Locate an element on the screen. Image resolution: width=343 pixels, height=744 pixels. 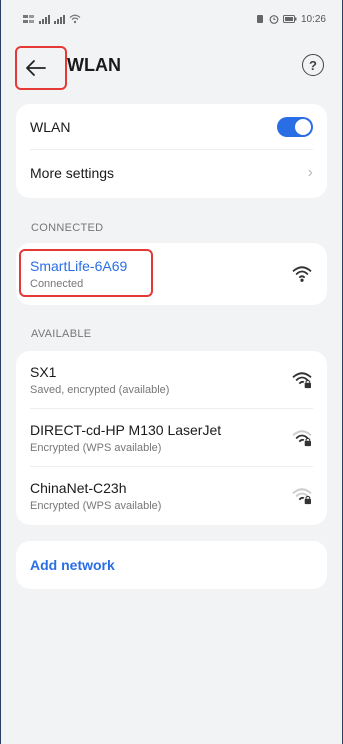
help-button: ? is located at coordinates (313, 65).